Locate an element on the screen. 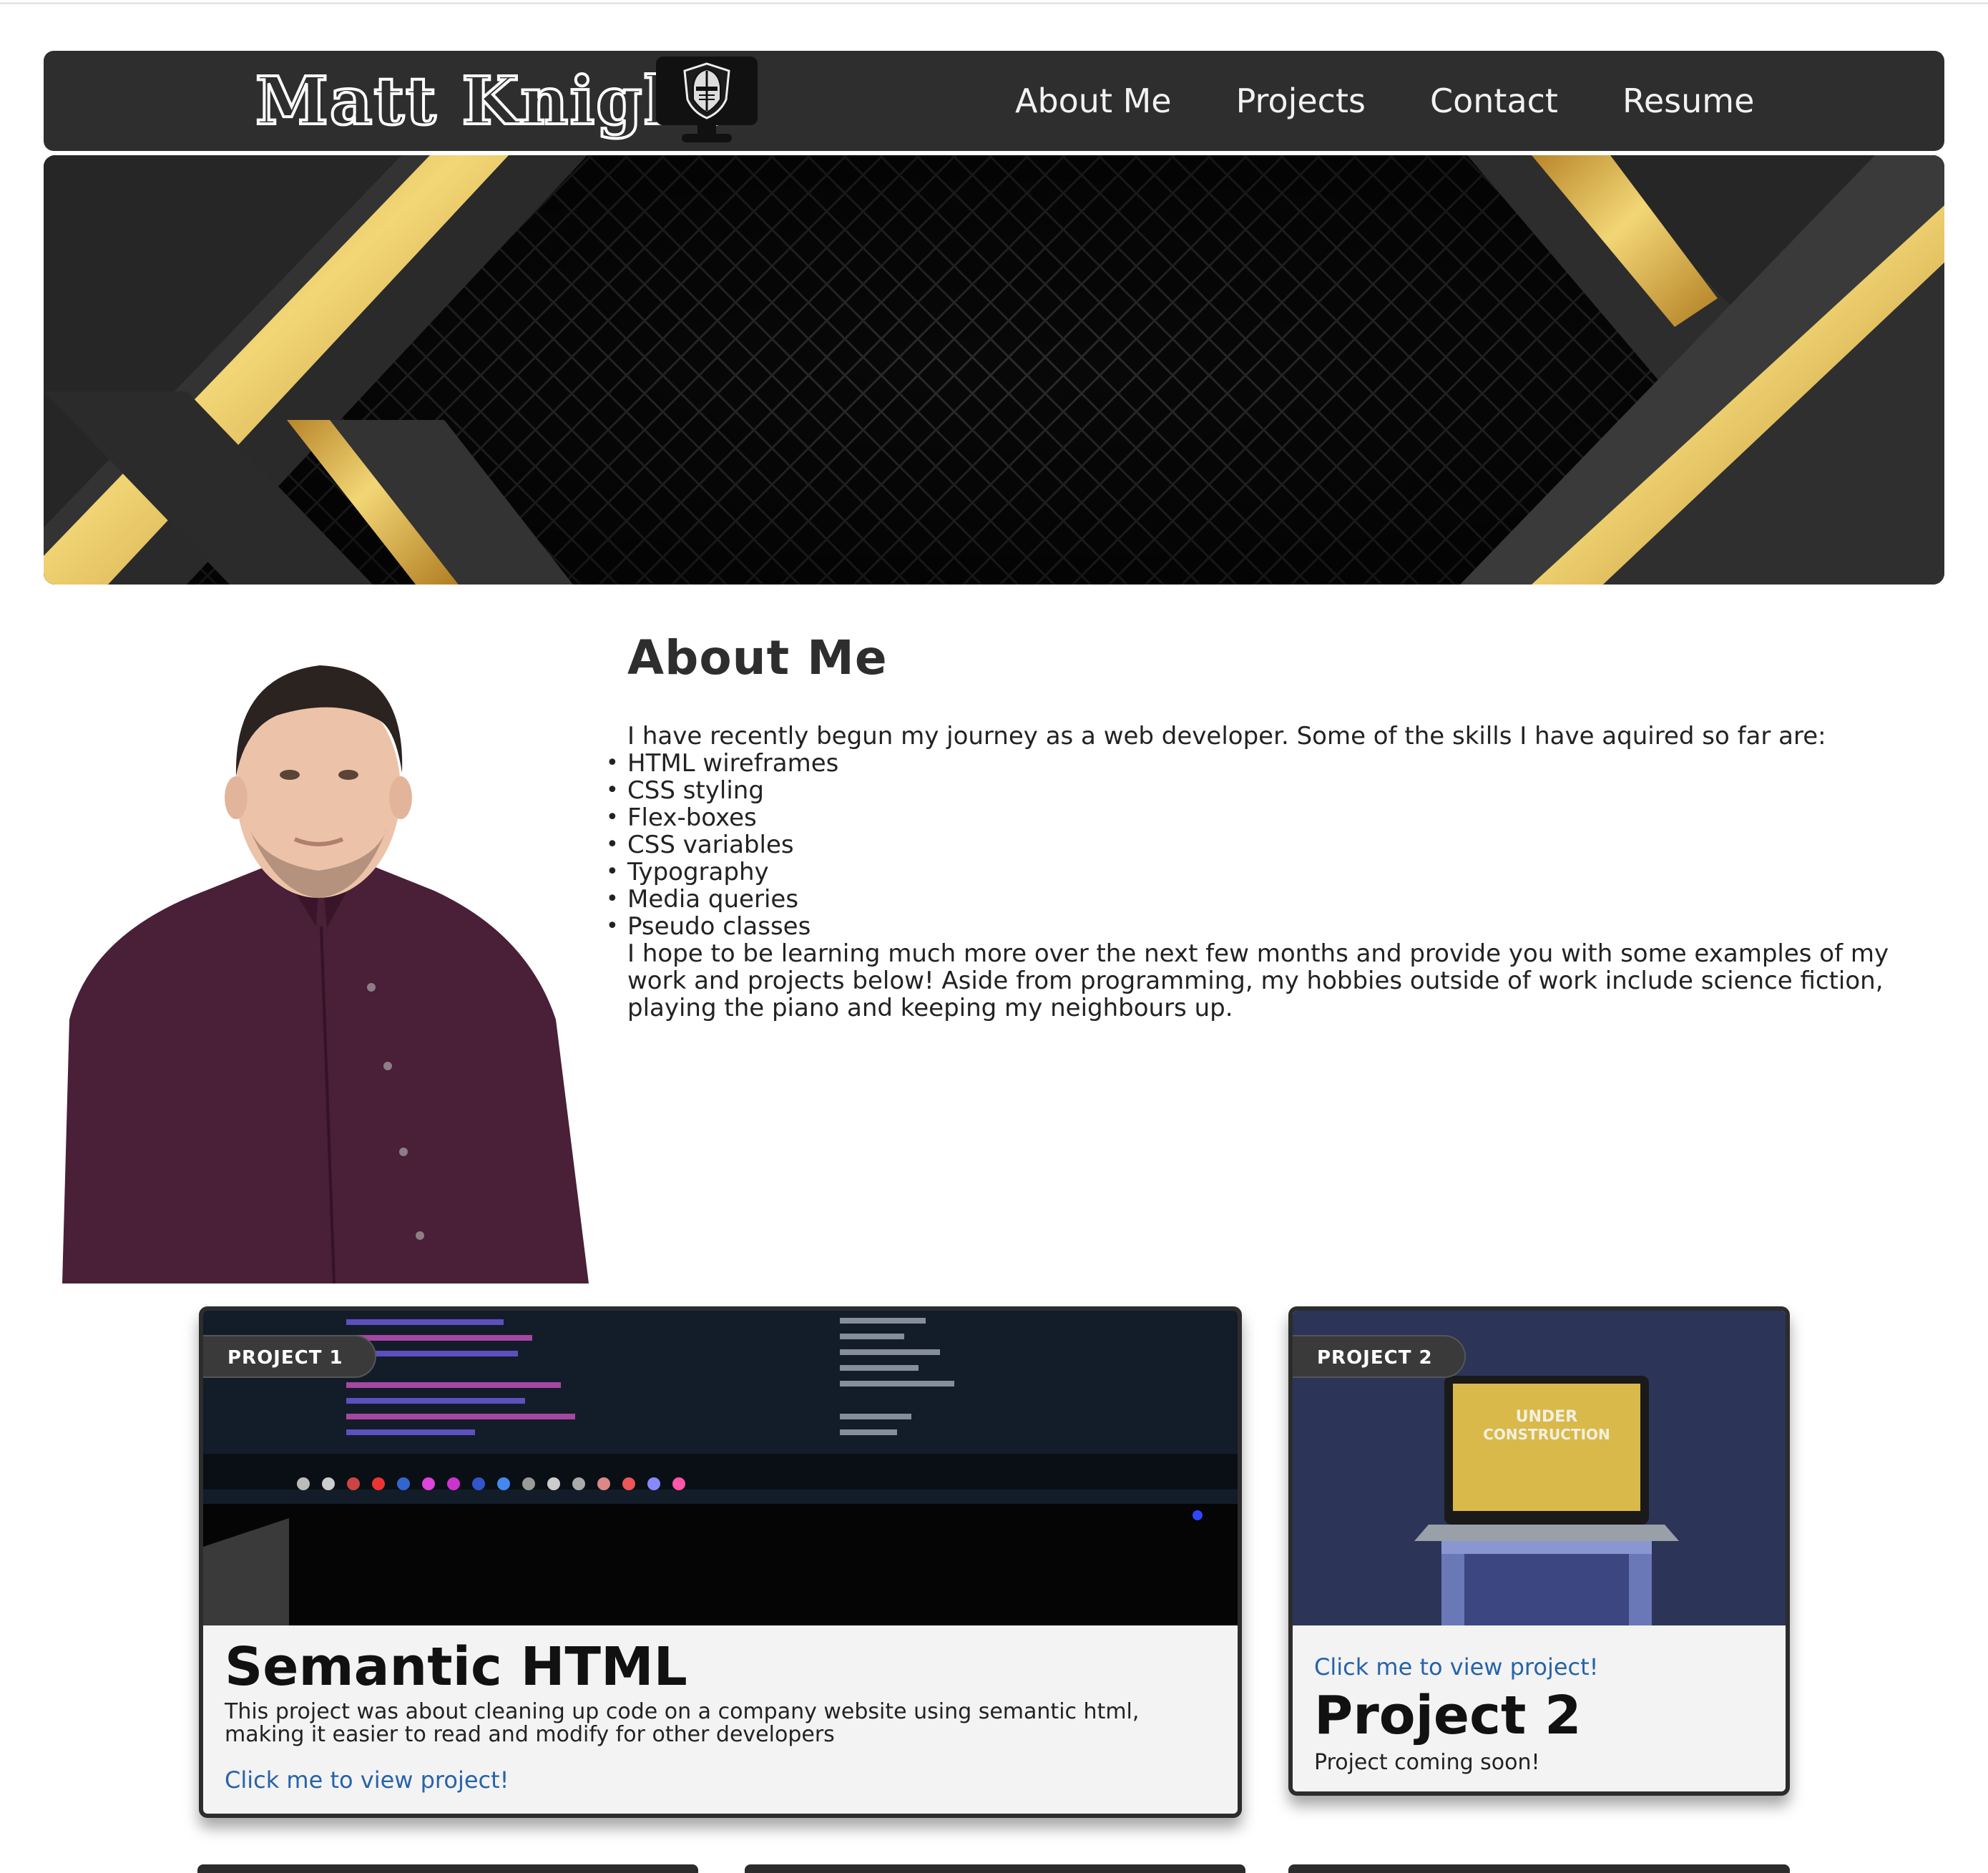 The height and width of the screenshot is (1873, 1988). skill-item: Typography is located at coordinates (1271, 872).